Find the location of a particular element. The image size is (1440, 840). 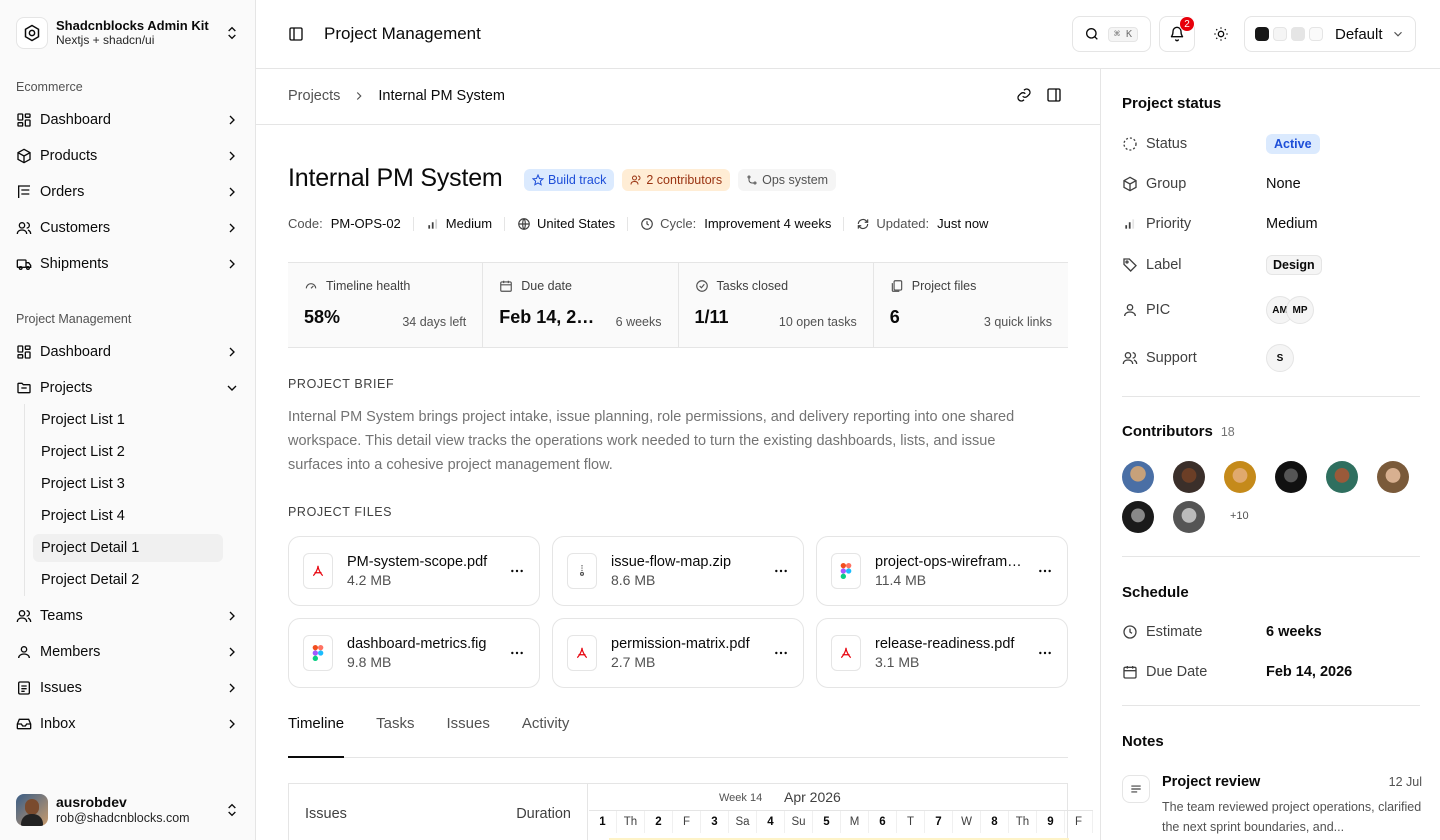

contributors-more: +10 is located at coordinates (1239, 516).